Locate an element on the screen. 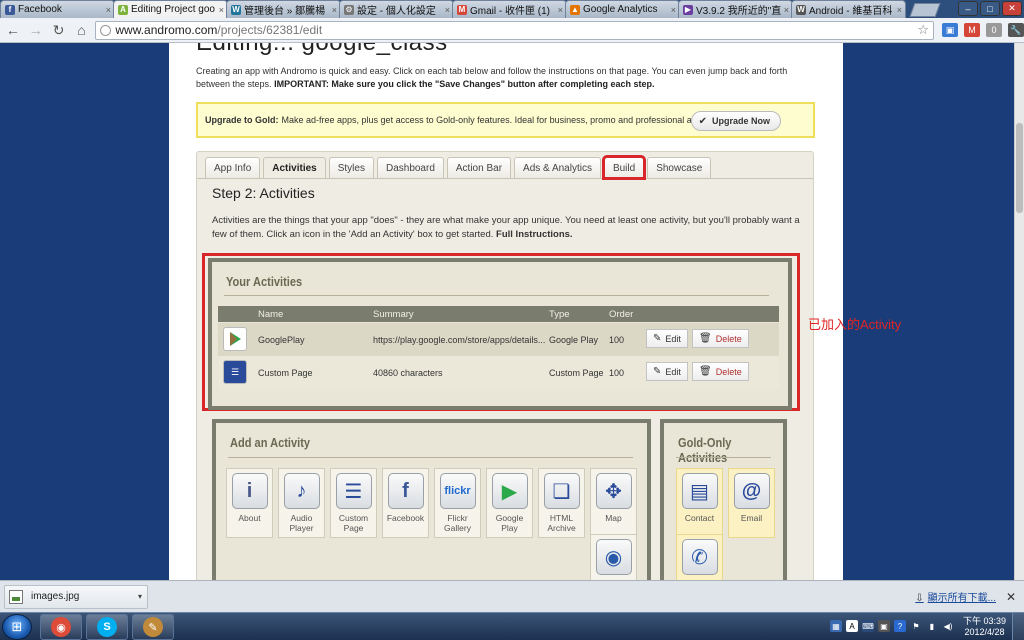  activity-tile: ◉ is located at coordinates (613, 557).